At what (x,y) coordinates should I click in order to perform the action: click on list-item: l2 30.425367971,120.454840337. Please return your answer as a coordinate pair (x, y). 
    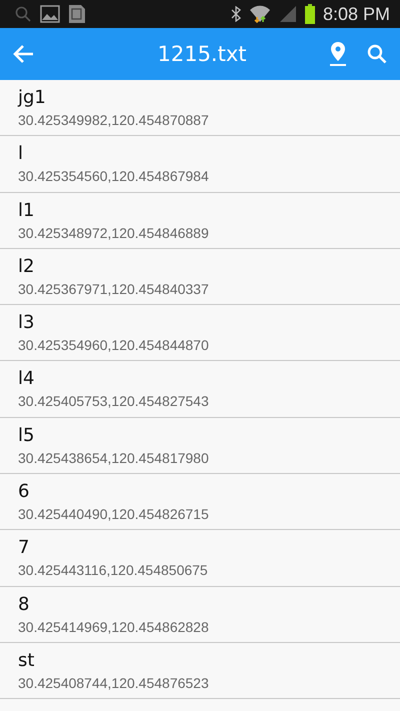
    Looking at the image, I should click on (200, 277).